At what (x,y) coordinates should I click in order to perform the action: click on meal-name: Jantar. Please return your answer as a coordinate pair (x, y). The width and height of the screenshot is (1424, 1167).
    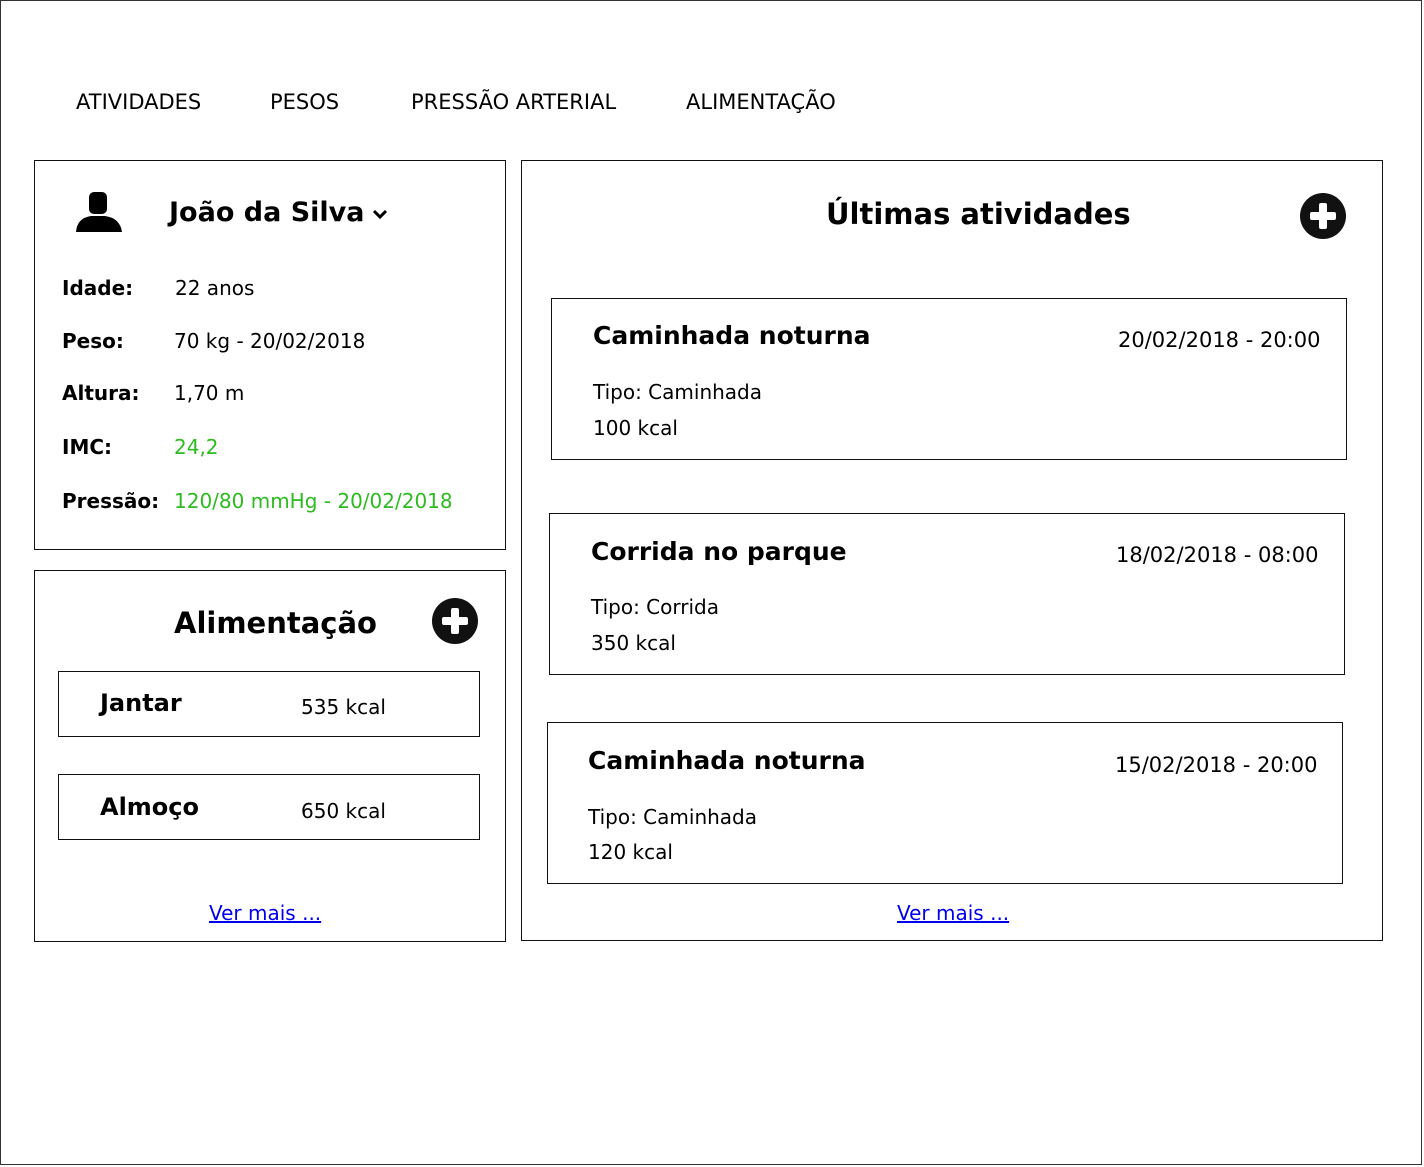
    Looking at the image, I should click on (141, 703).